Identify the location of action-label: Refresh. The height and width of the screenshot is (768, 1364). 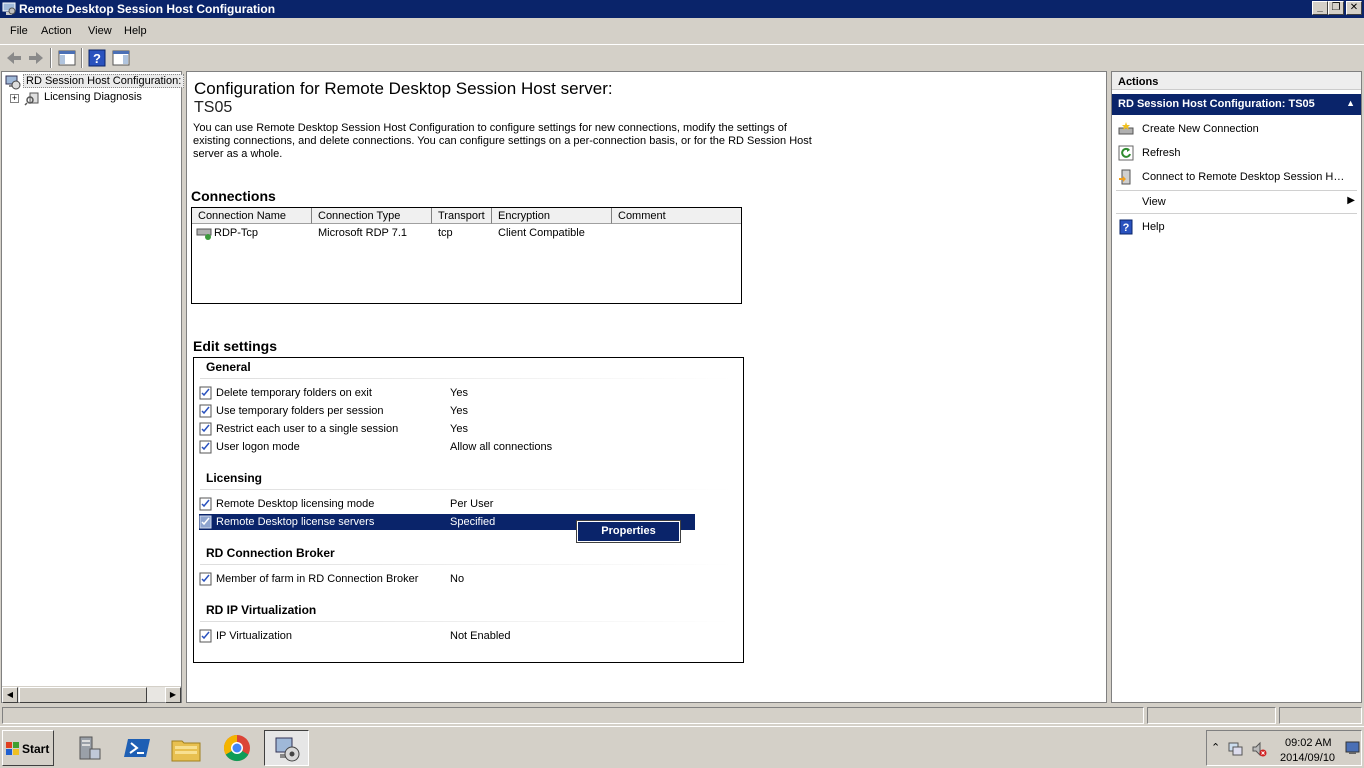
(1161, 153).